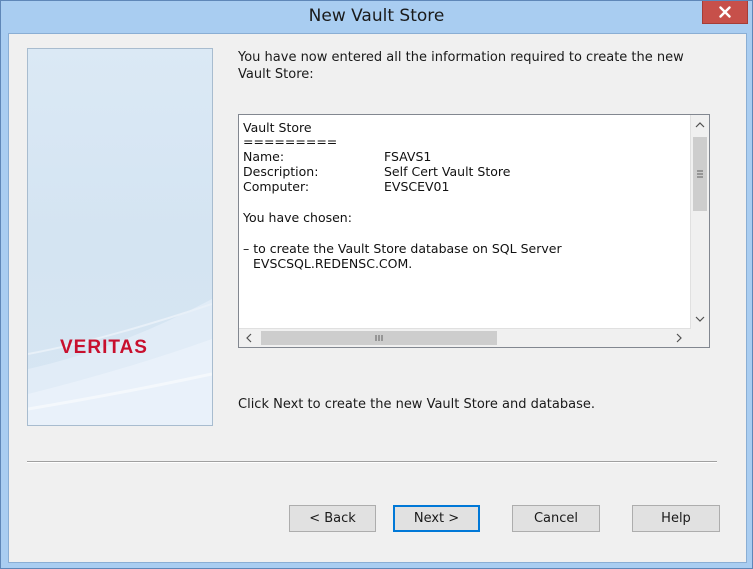 This screenshot has width=753, height=569. I want to click on back-button: < Back, so click(332, 518).